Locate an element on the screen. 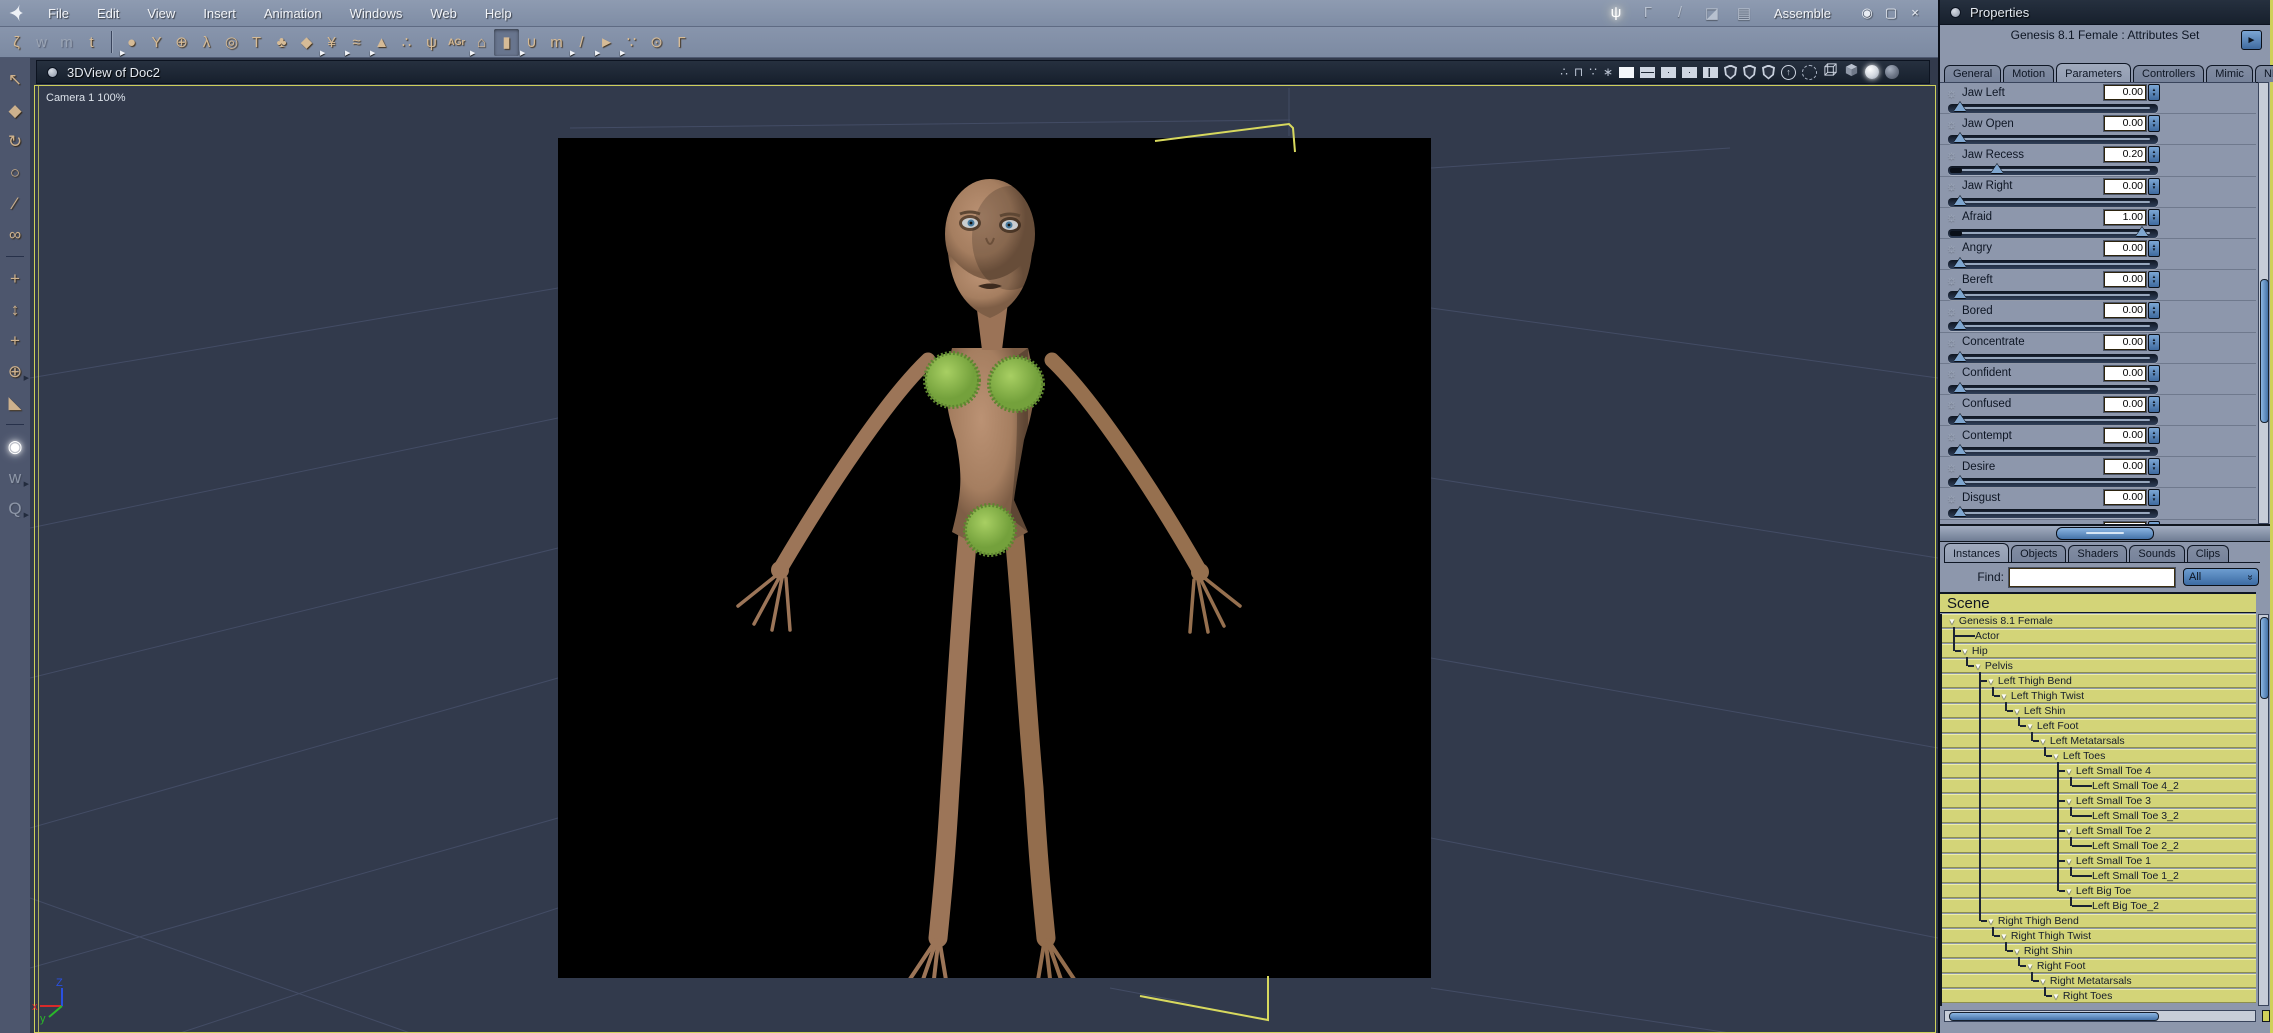 Image resolution: width=2273 pixels, height=1033 pixels. rotate-tool: ↻ is located at coordinates (15, 141).